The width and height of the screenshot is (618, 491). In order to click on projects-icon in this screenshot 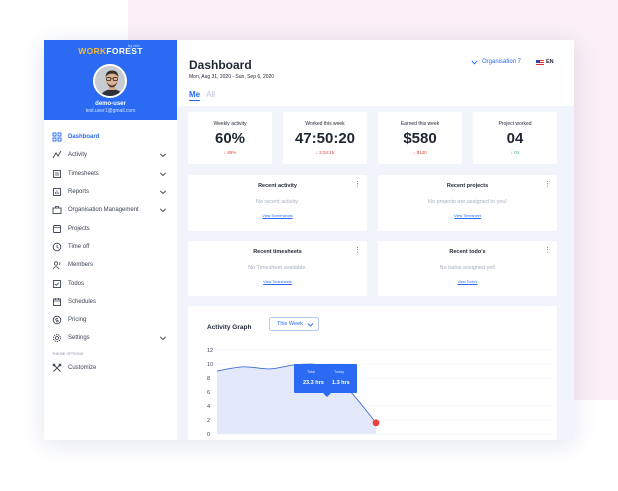, I will do `click(57, 229)`.